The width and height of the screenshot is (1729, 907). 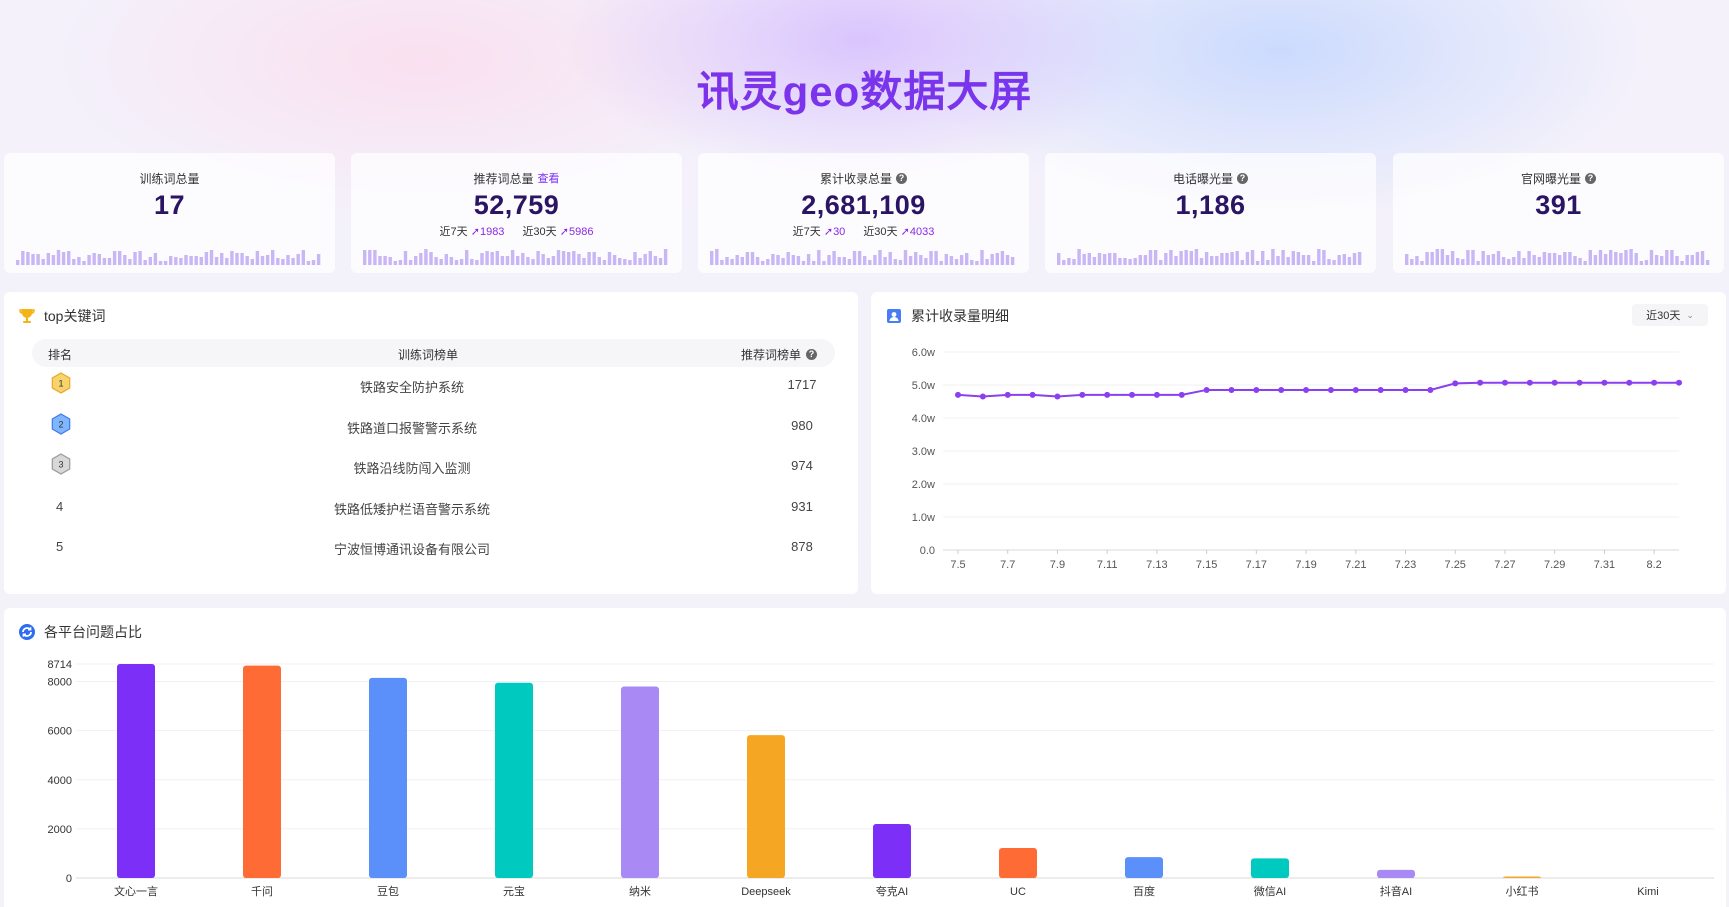 What do you see at coordinates (1305, 565) in the screenshot?
I see `x-tick-label: 7.19` at bounding box center [1305, 565].